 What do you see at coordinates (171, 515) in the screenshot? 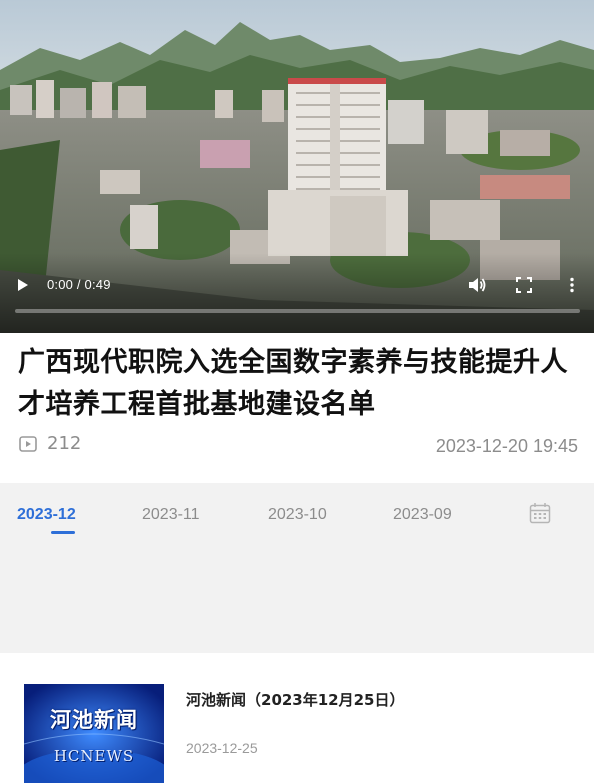
I see `tab-month-2023-11: 2023-11` at bounding box center [171, 515].